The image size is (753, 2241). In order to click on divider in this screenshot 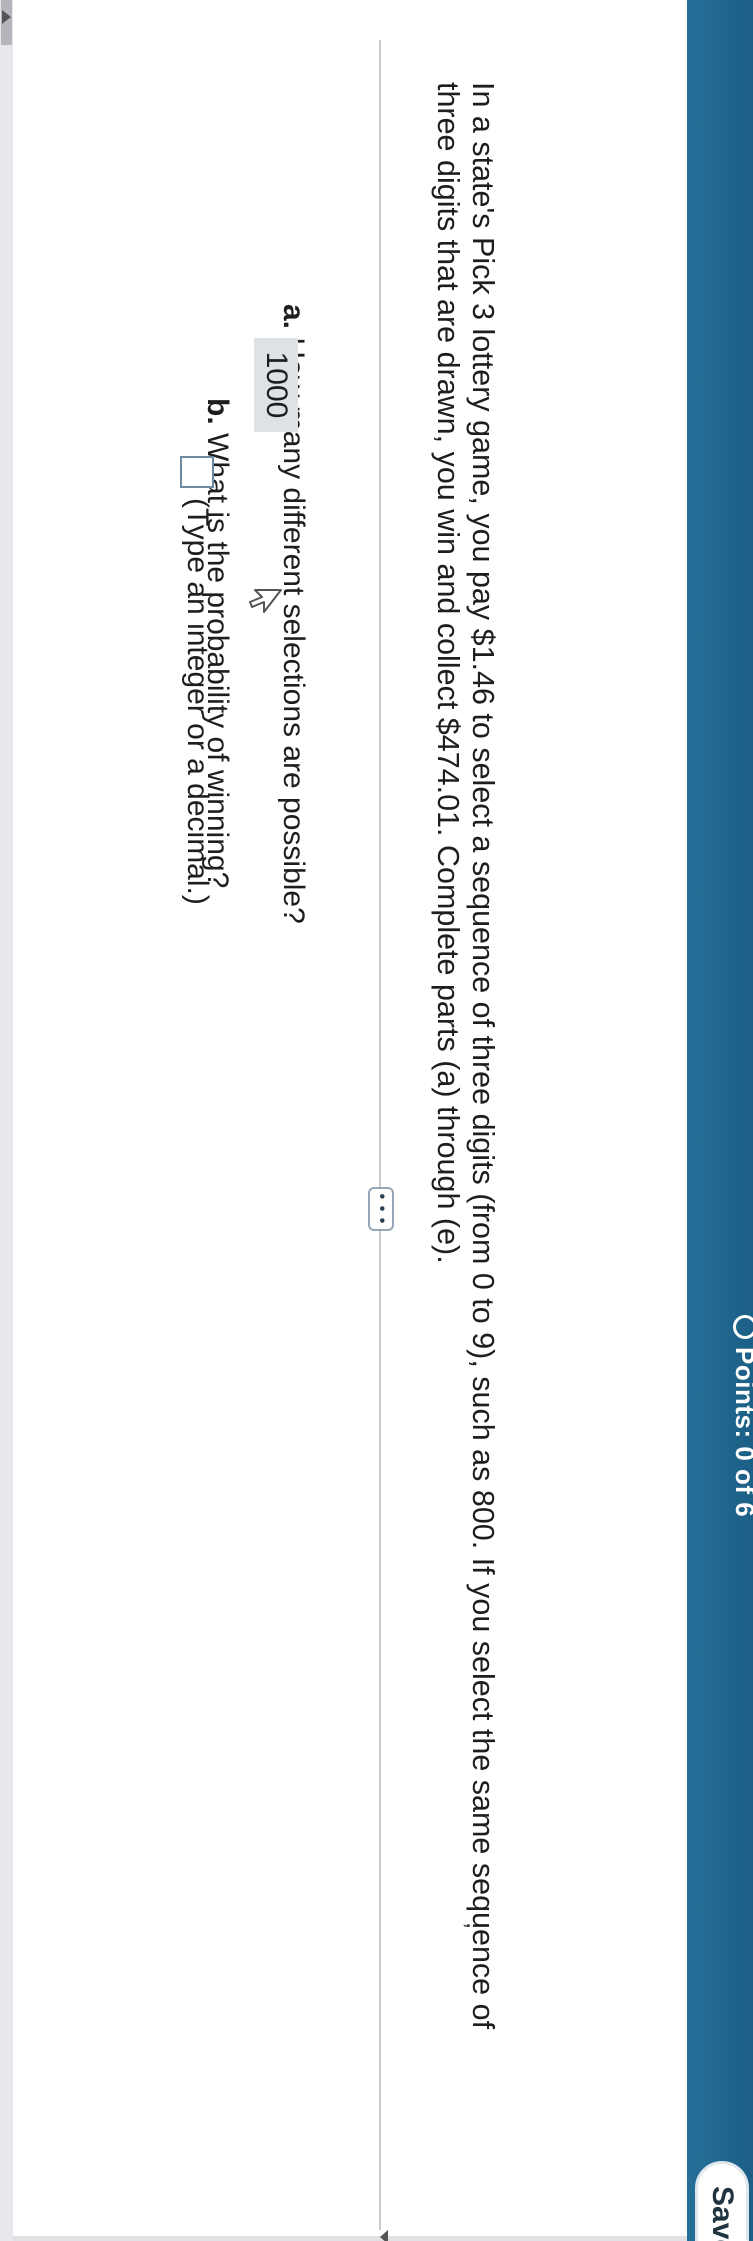, I will do `click(380, 1135)`.